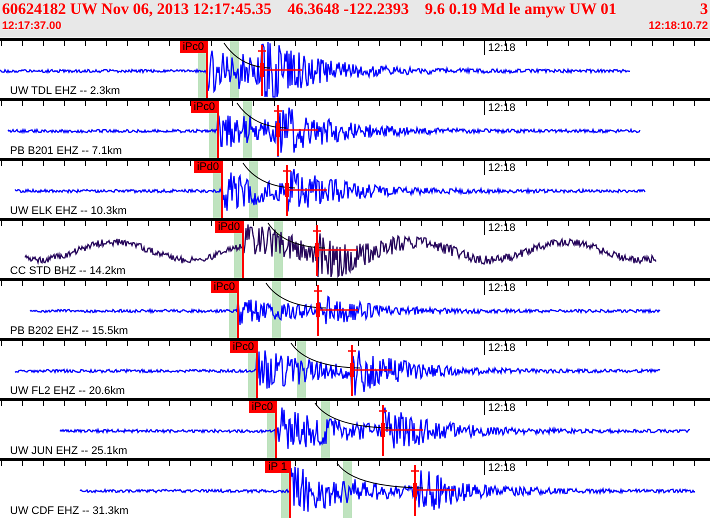 The width and height of the screenshot is (710, 518). I want to click on end-time: 12:18:10.72, so click(678, 26).